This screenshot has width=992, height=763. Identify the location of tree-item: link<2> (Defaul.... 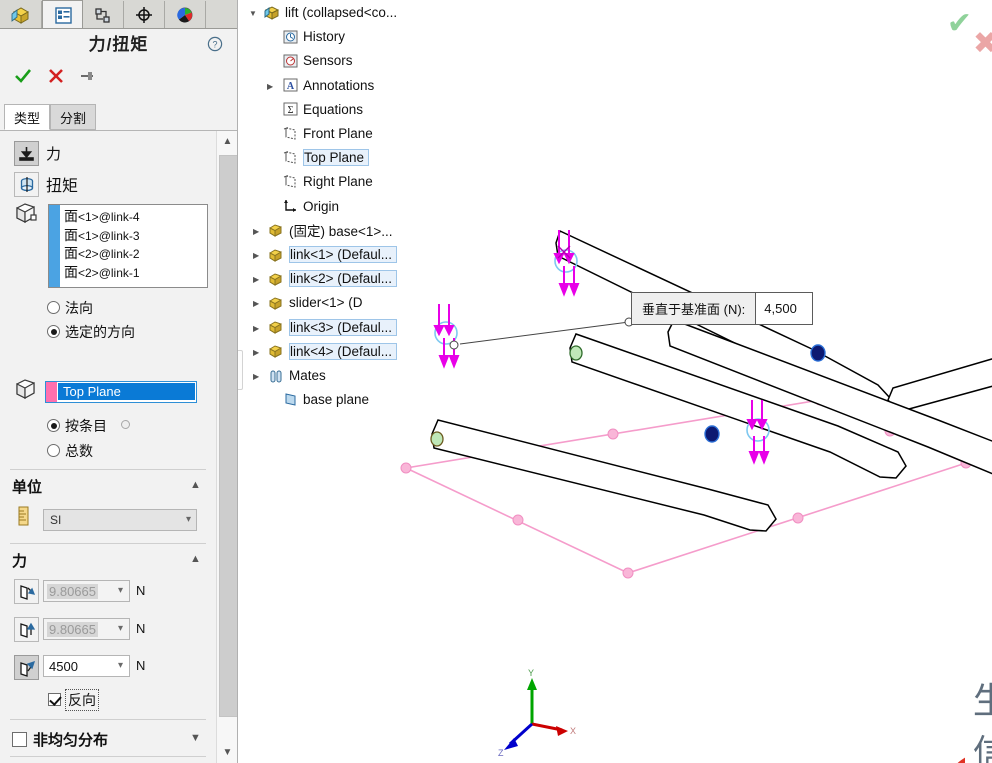
(333, 278).